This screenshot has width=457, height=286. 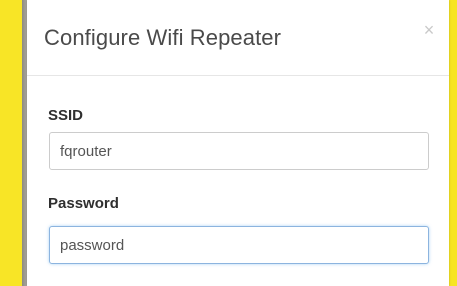 I want to click on background-strip-right, so click(x=453, y=143).